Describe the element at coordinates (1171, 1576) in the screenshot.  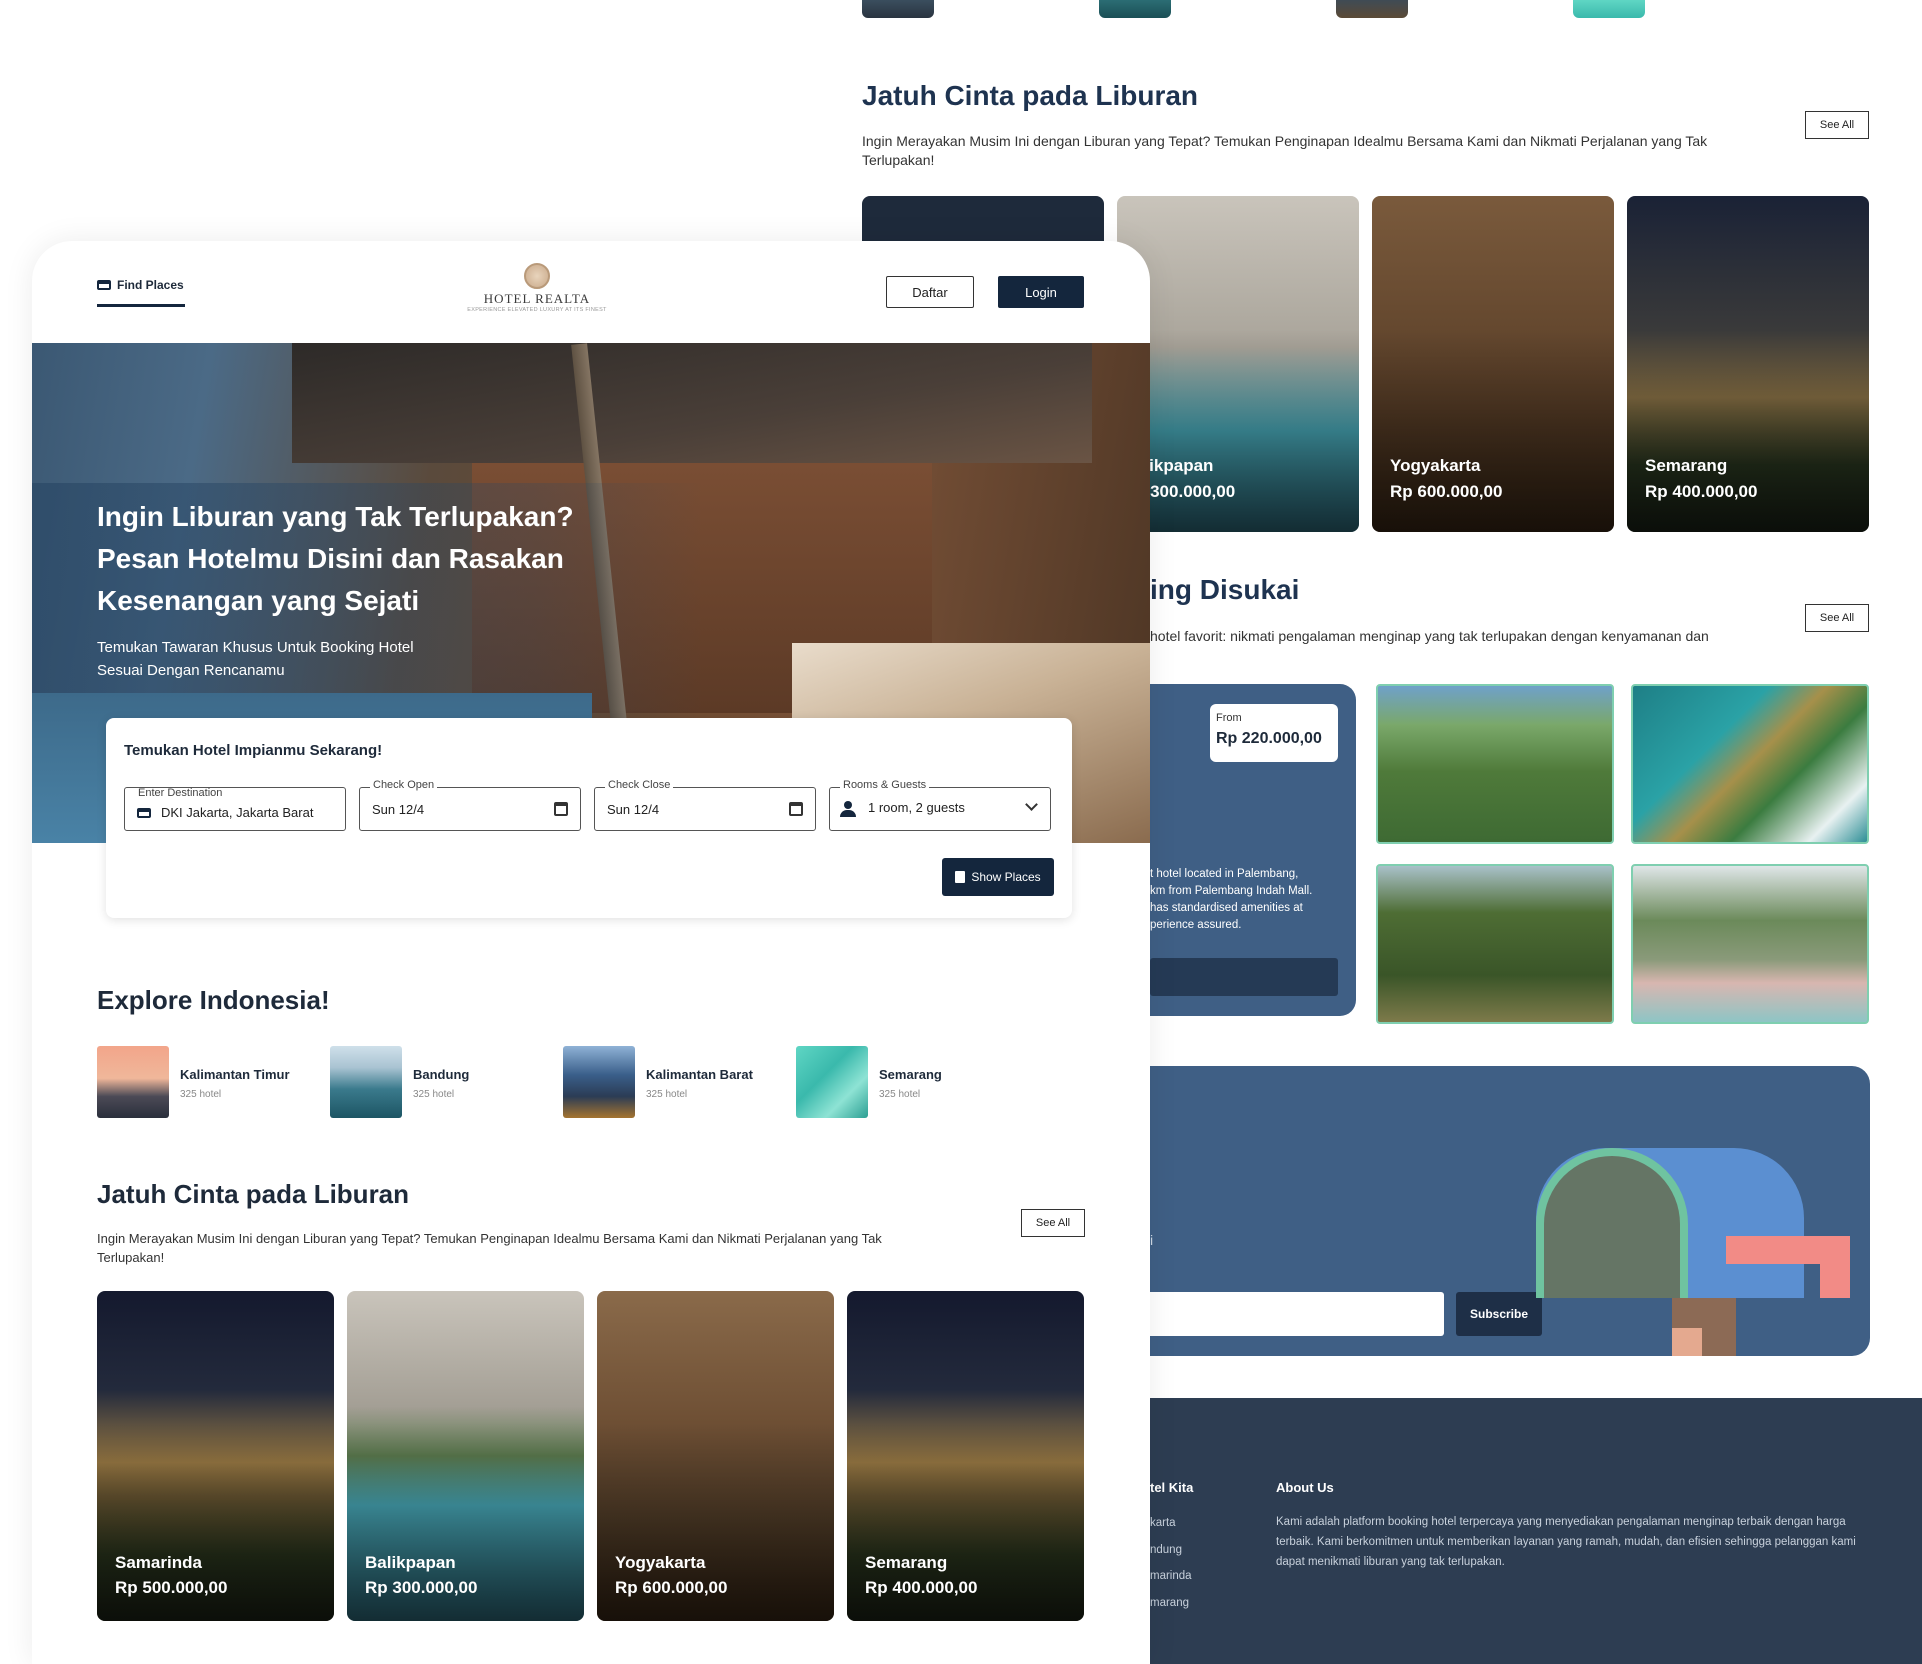
I see `footer-link: marinda` at that location.